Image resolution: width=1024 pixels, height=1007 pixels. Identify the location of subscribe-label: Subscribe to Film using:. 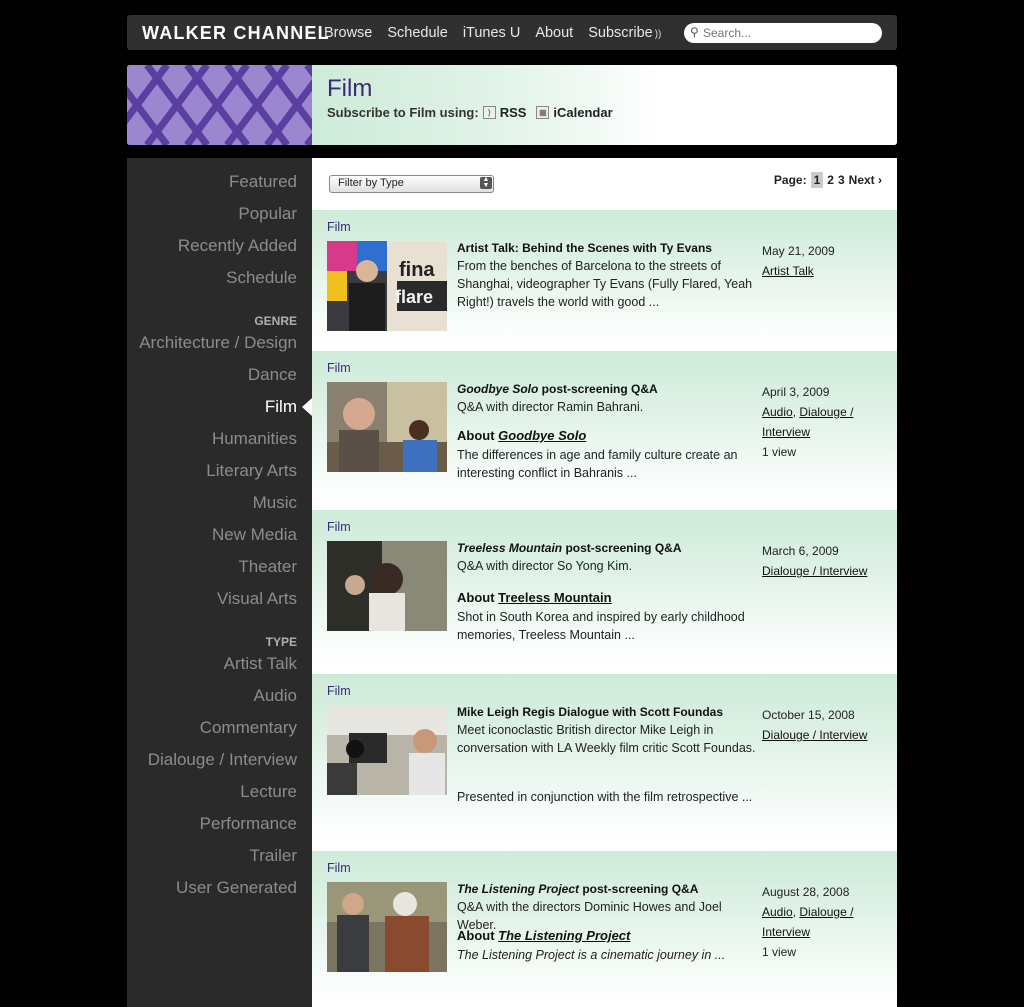
(403, 112).